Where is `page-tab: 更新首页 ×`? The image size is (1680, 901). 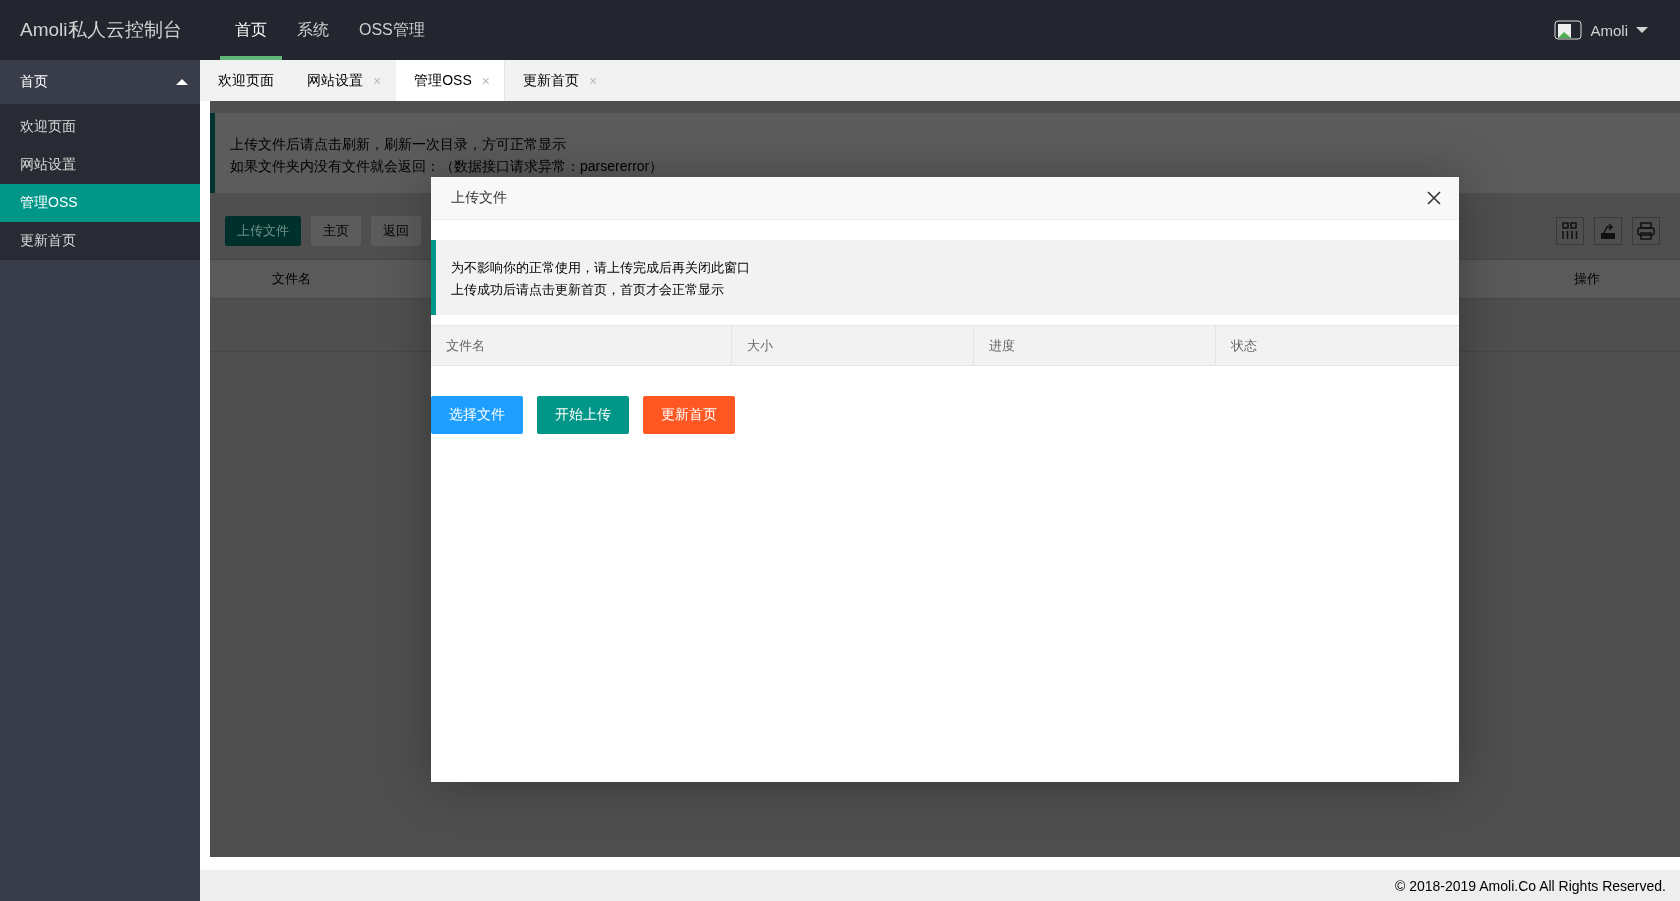
page-tab: 更新首页 × is located at coordinates (558, 80).